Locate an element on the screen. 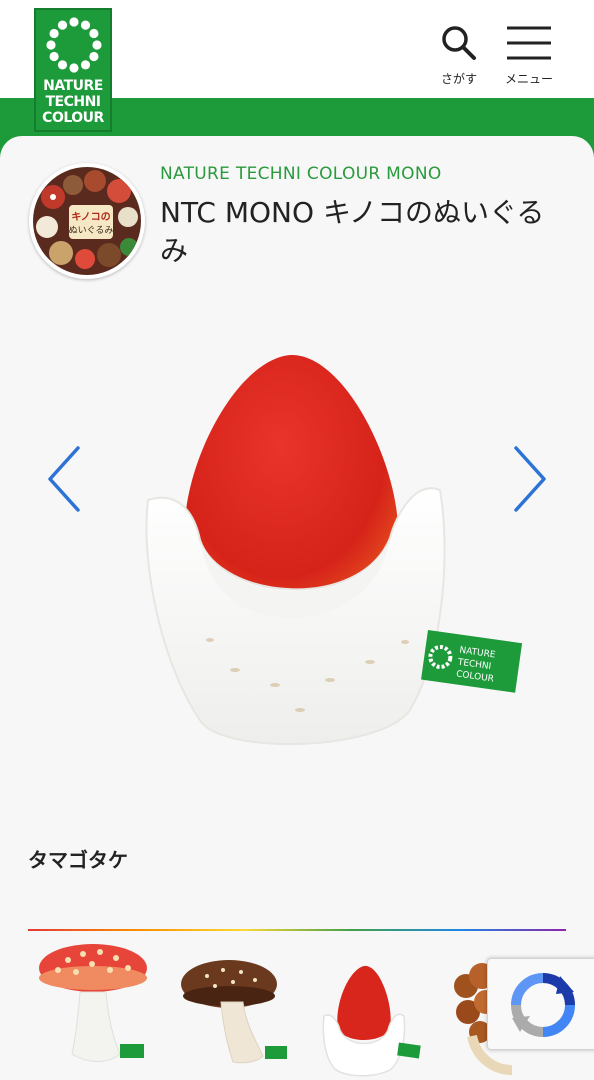  fly-agaric-plush-thumbnail is located at coordinates (93, 1008).